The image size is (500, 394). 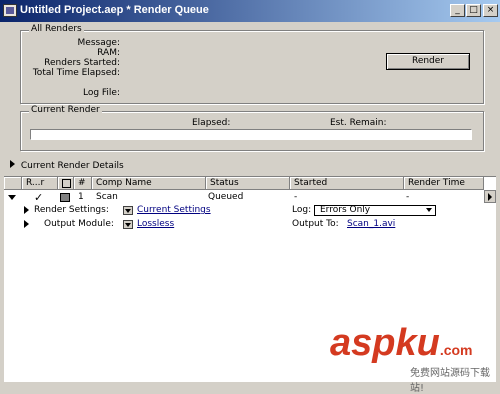 I want to click on watermark-text: aspku, so click(x=385, y=343).